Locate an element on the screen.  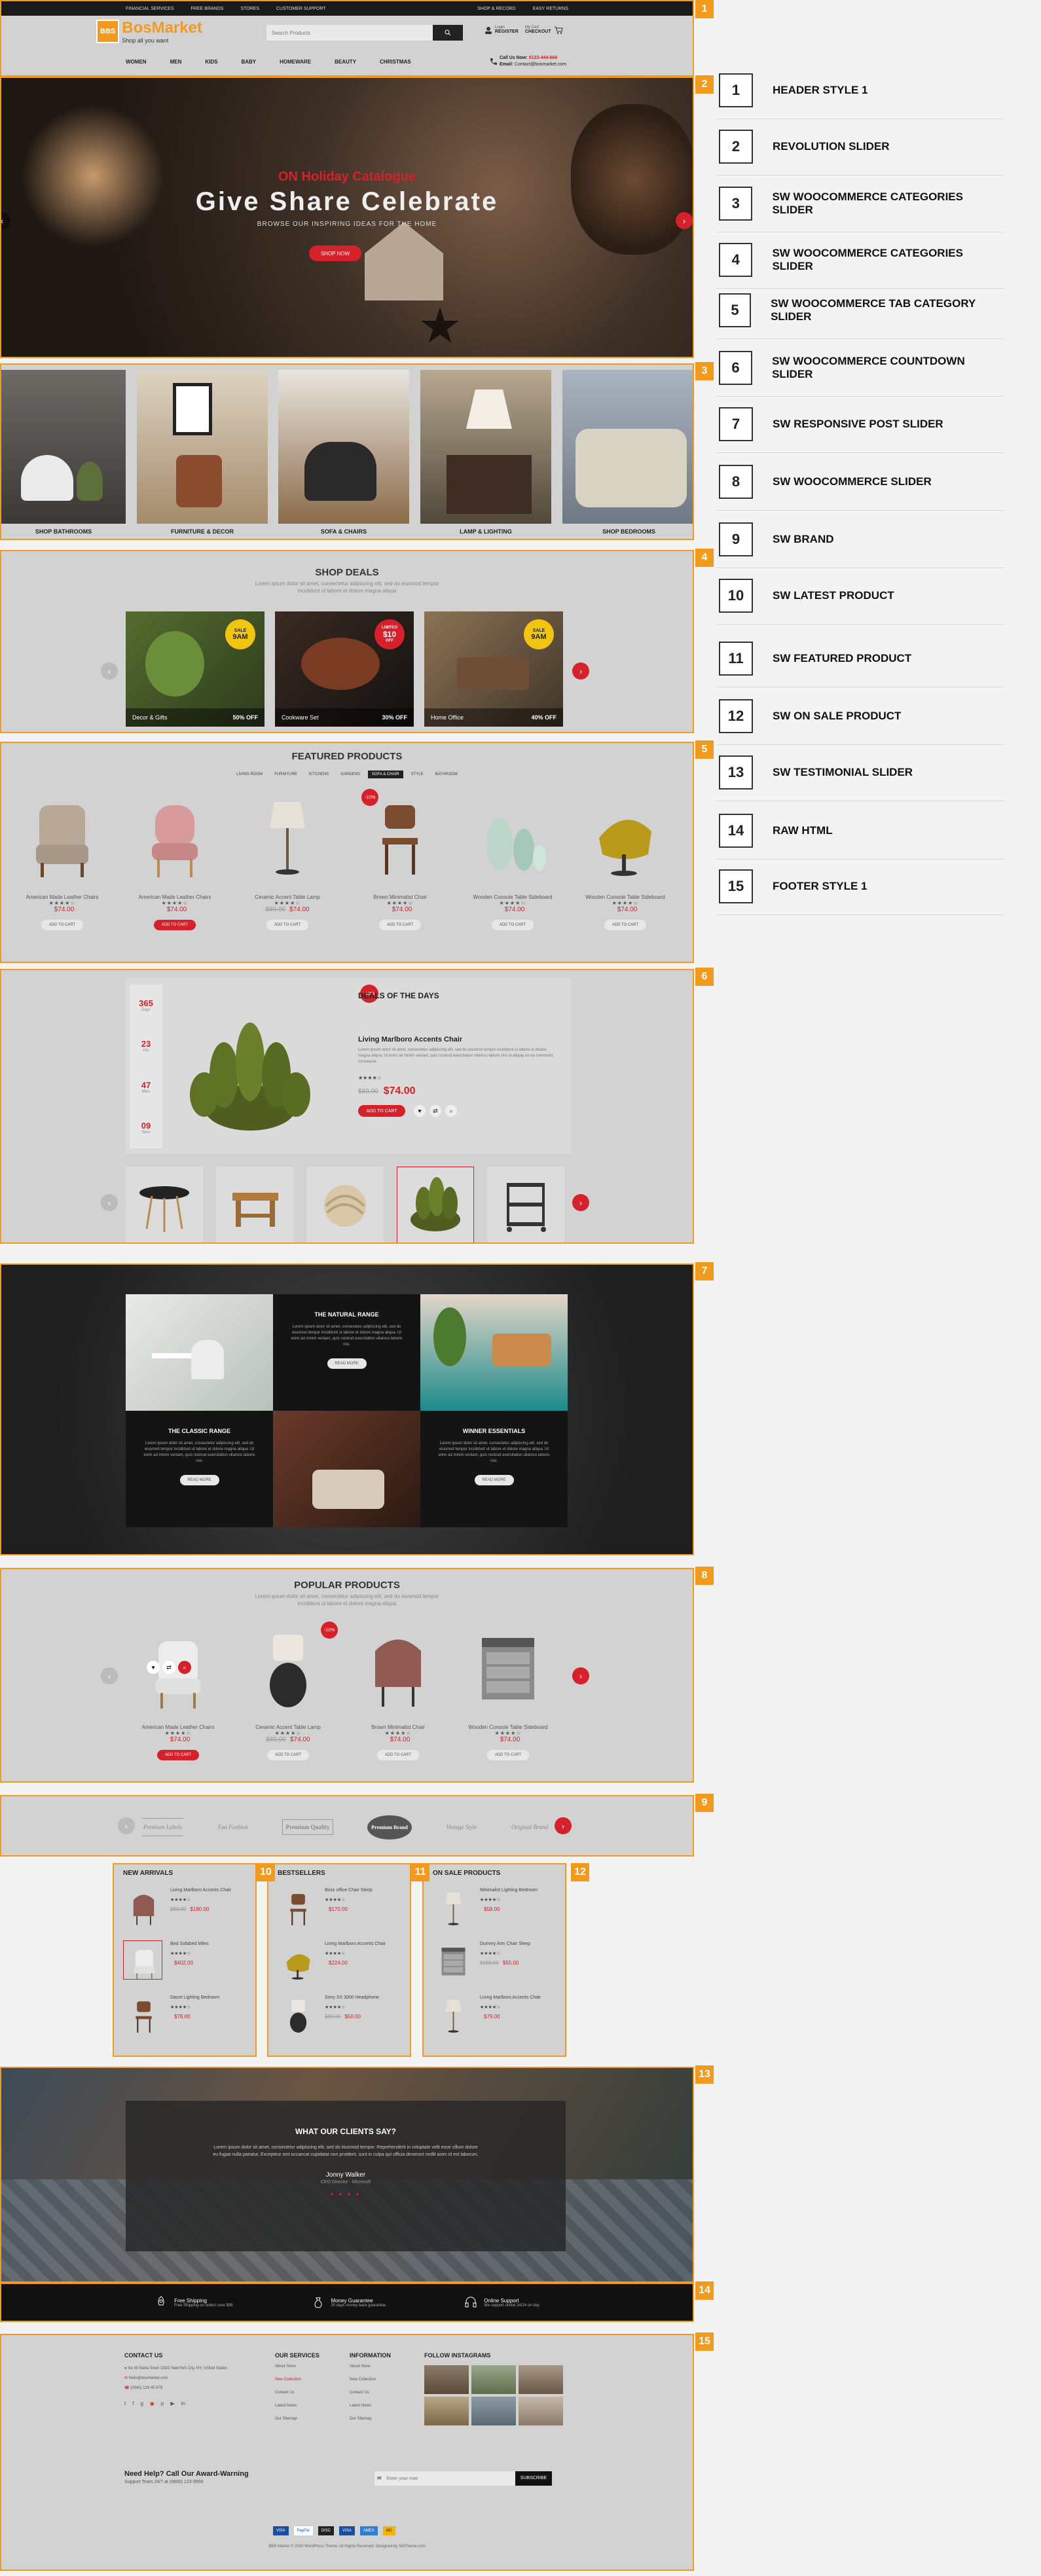
list-item-name: Sony SX 3000 Headphone is located at coordinates (352, 1997).